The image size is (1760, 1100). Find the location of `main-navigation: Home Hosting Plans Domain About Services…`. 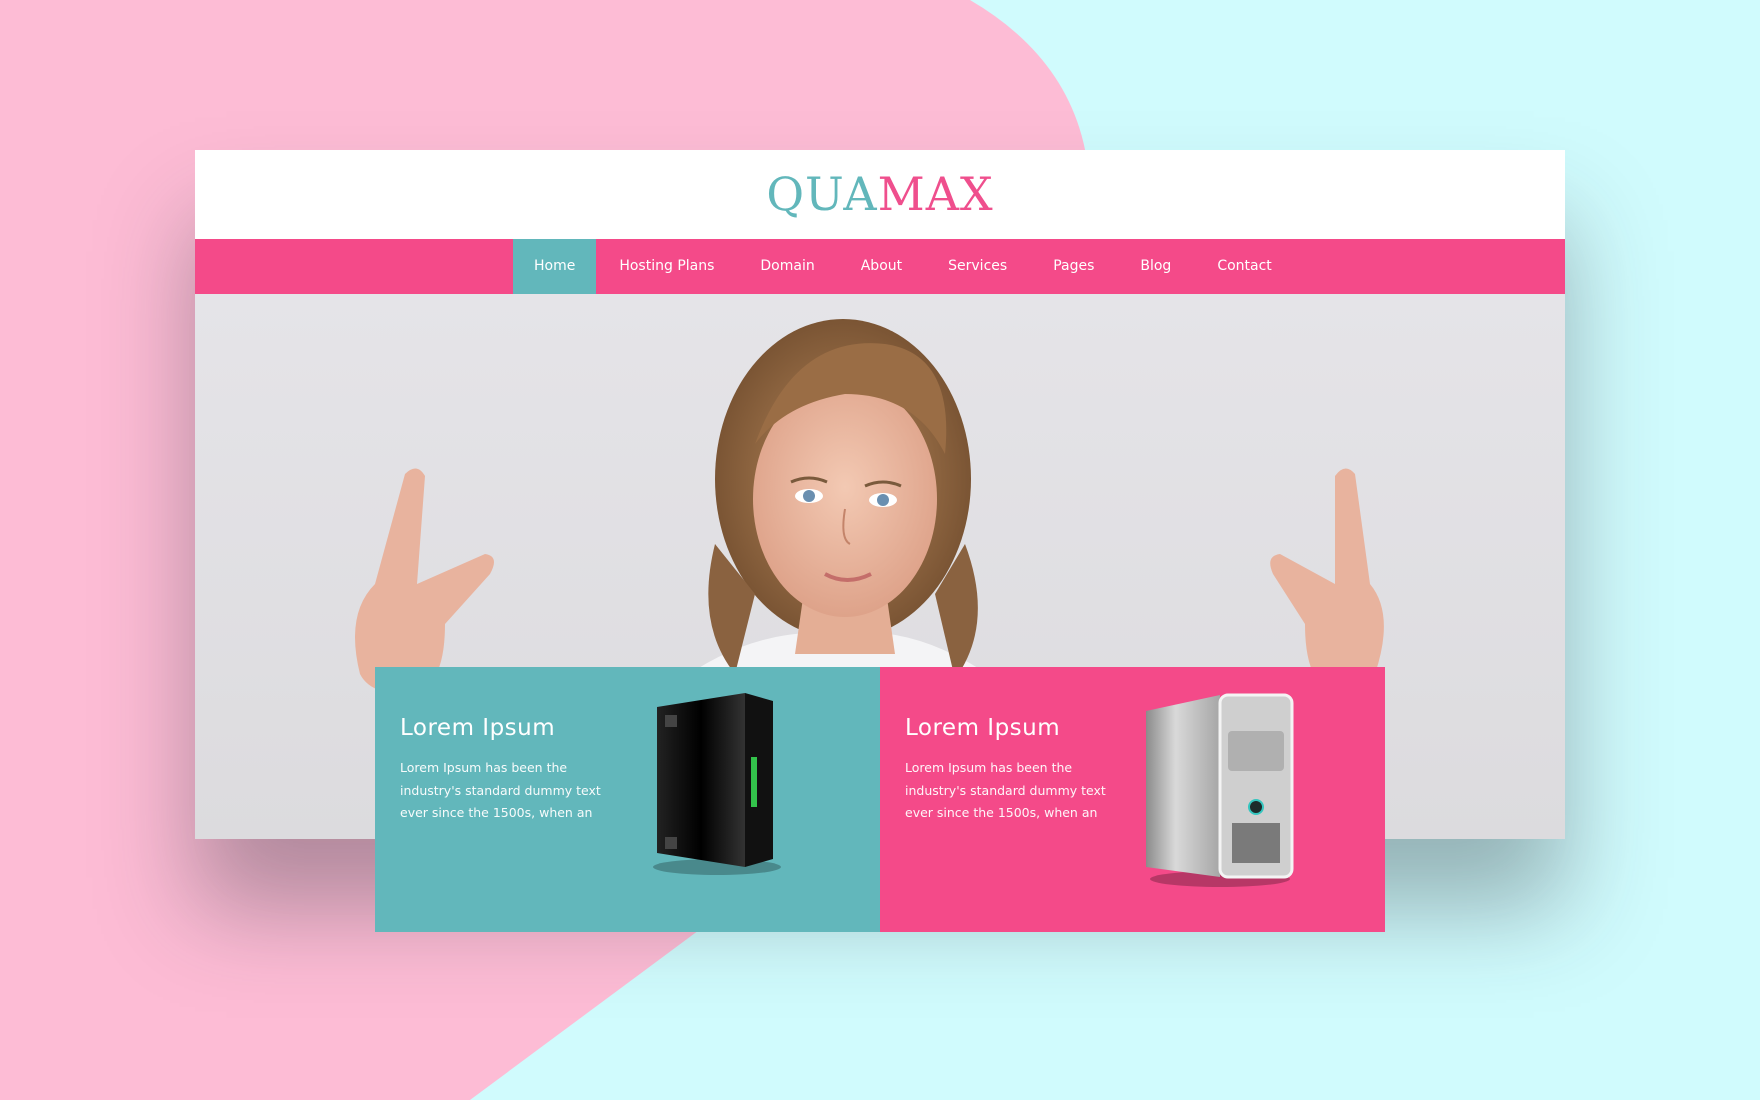

main-navigation: Home Hosting Plans Domain About Services… is located at coordinates (880, 266).